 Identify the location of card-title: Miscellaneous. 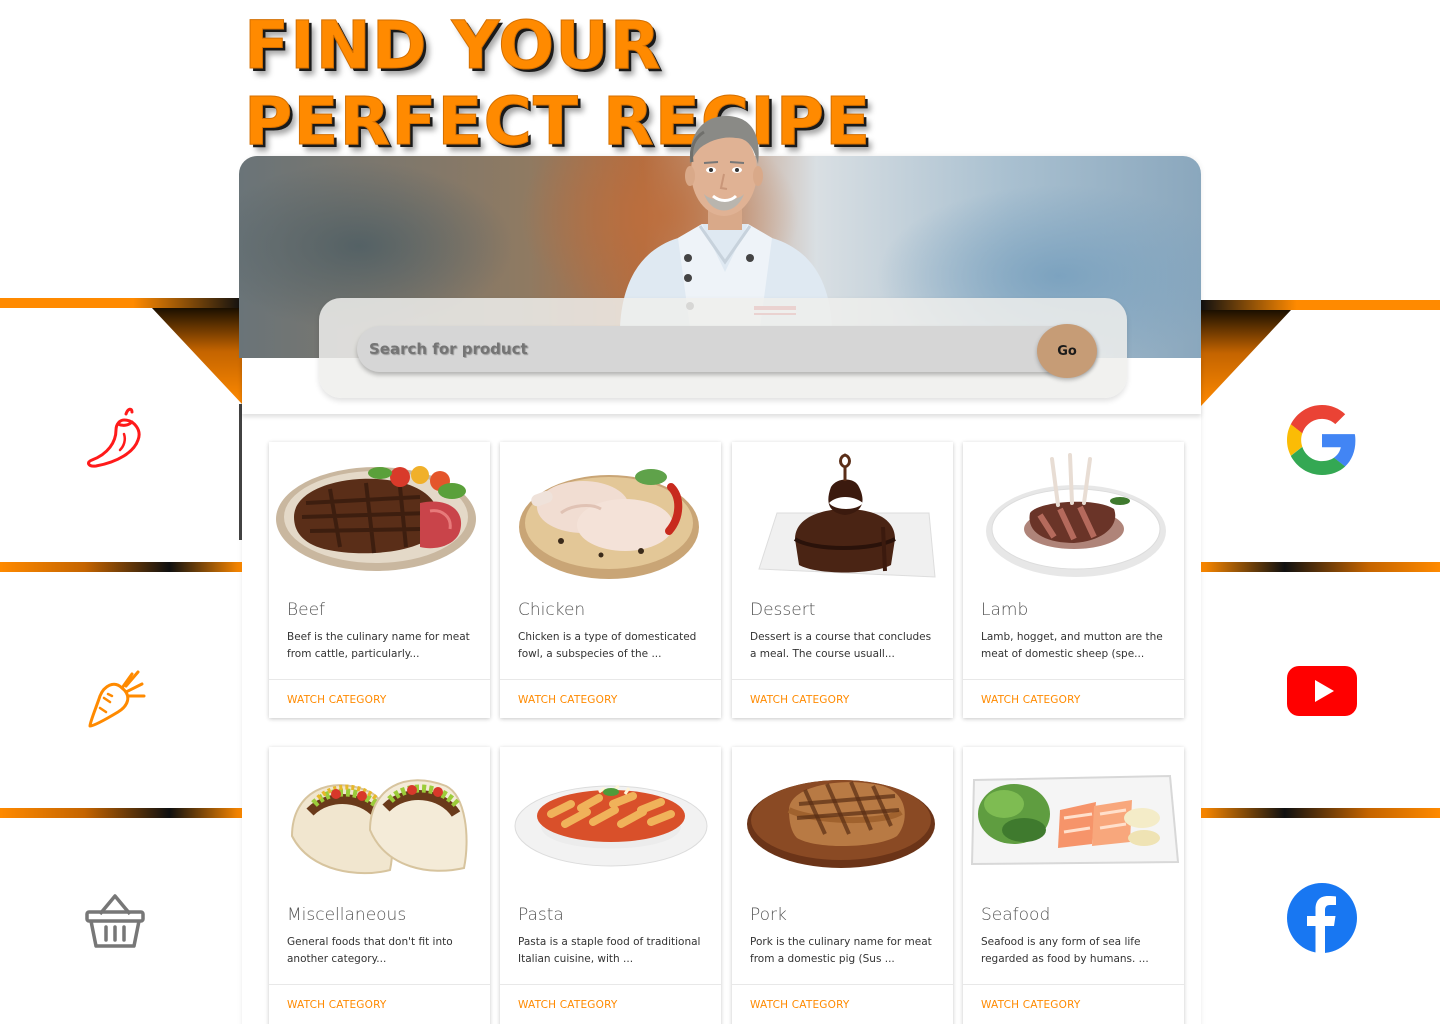
(347, 915).